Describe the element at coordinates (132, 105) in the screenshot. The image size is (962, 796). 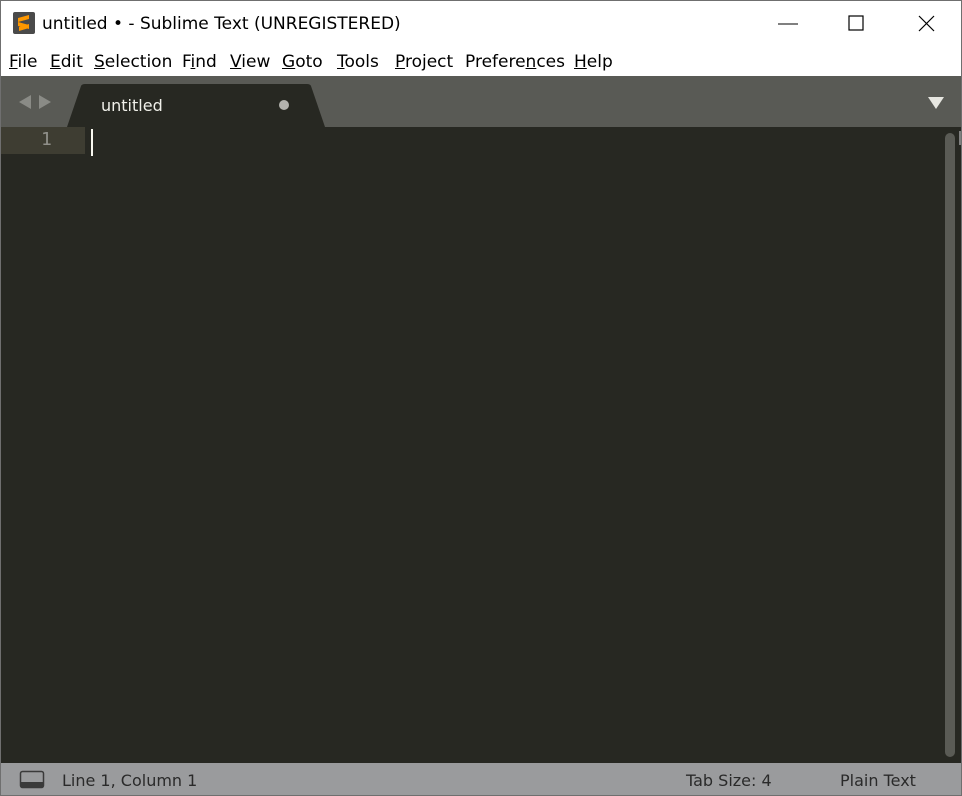
I see `tab-label: untitled` at that location.